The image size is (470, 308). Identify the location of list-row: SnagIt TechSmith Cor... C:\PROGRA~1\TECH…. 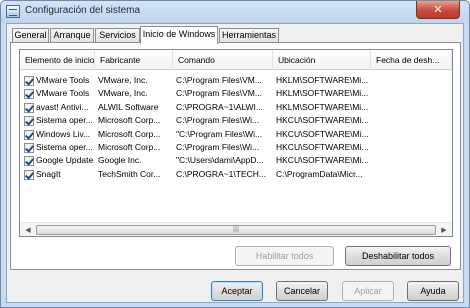
(236, 174).